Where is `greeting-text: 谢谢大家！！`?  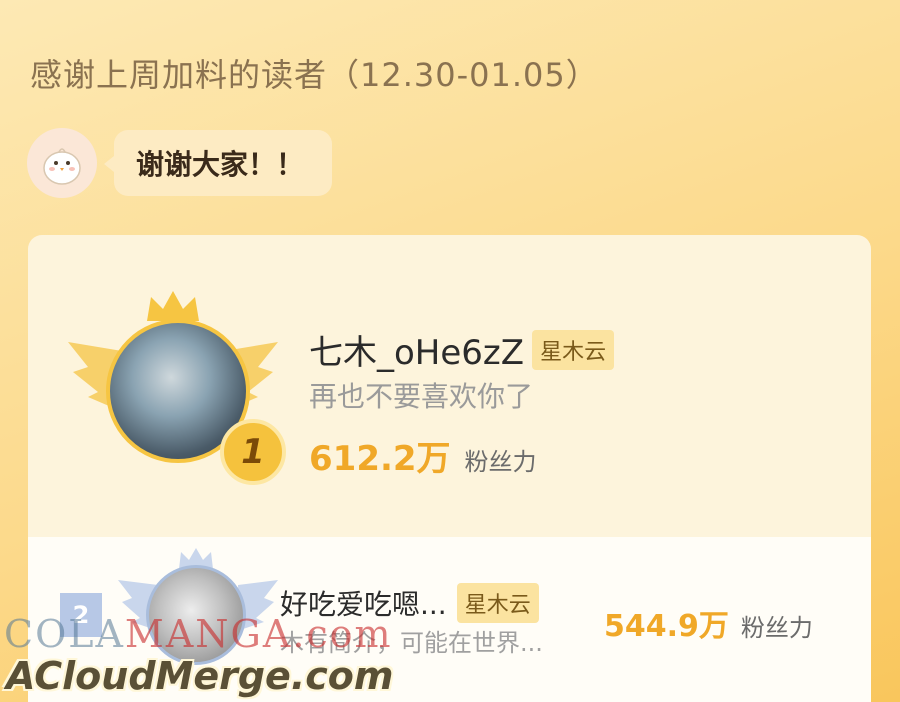 greeting-text: 谢谢大家！！ is located at coordinates (220, 164).